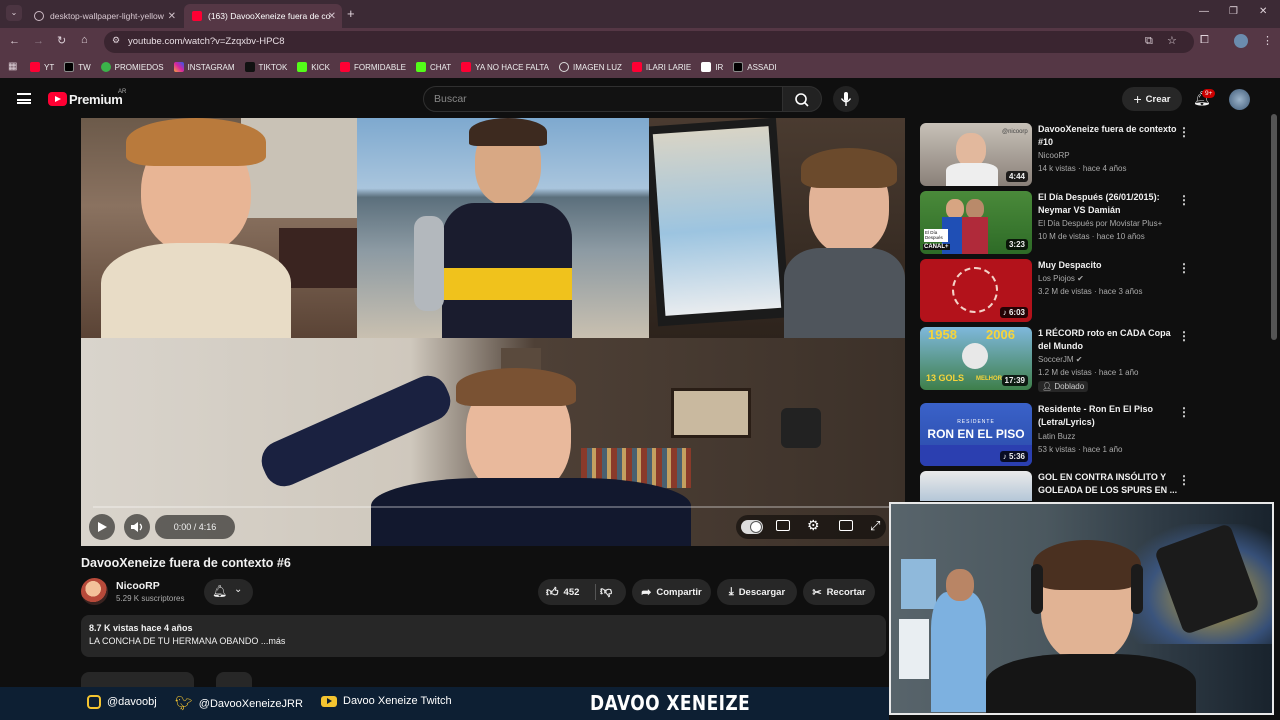 The height and width of the screenshot is (720, 1280). I want to click on bookmark-imagen-luz: IMAGEN LUZ, so click(590, 67).